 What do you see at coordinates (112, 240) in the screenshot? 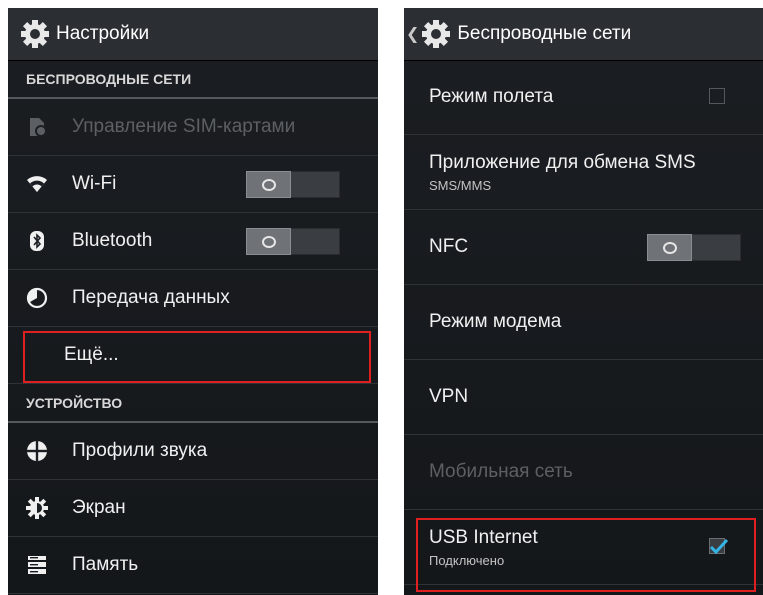
I see `bluetooth-label: Bluetooth` at bounding box center [112, 240].